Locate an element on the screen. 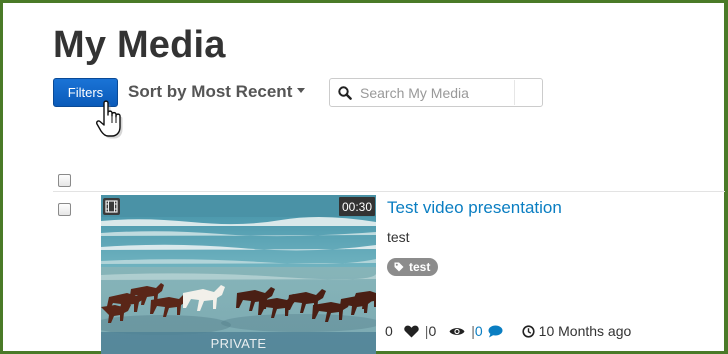 The width and height of the screenshot is (728, 354). entry-stats: 0 | 0 | 0 10 Months ago is located at coordinates (508, 331).